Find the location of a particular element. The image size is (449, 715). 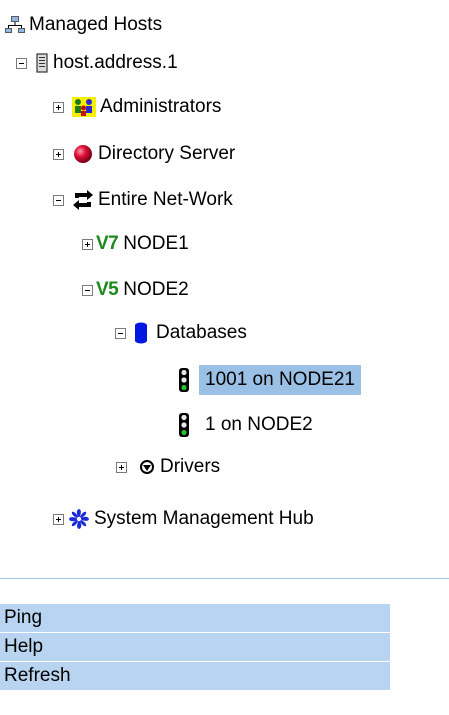

drivers-icon is located at coordinates (147, 467).